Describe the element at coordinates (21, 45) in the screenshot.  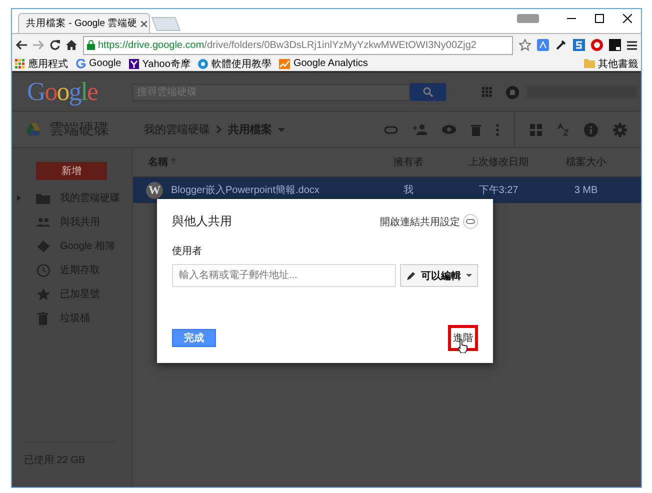
I see `back-icon` at that location.